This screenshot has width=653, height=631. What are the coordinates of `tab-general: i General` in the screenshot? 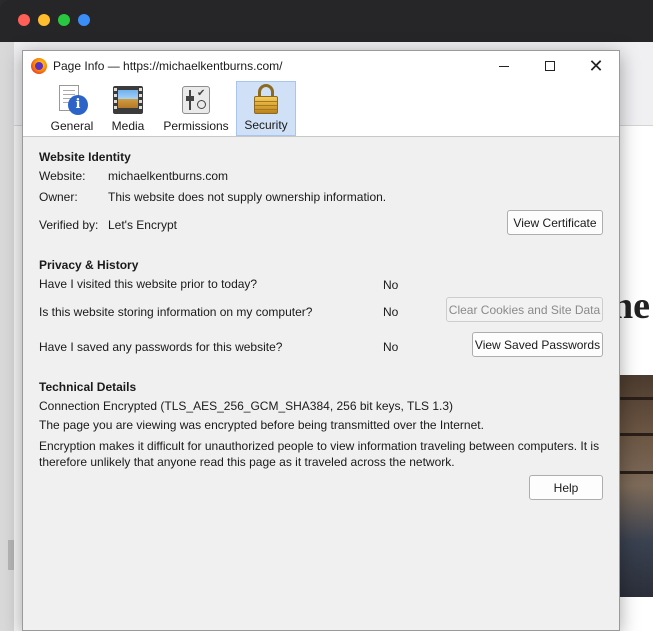 It's located at (72, 108).